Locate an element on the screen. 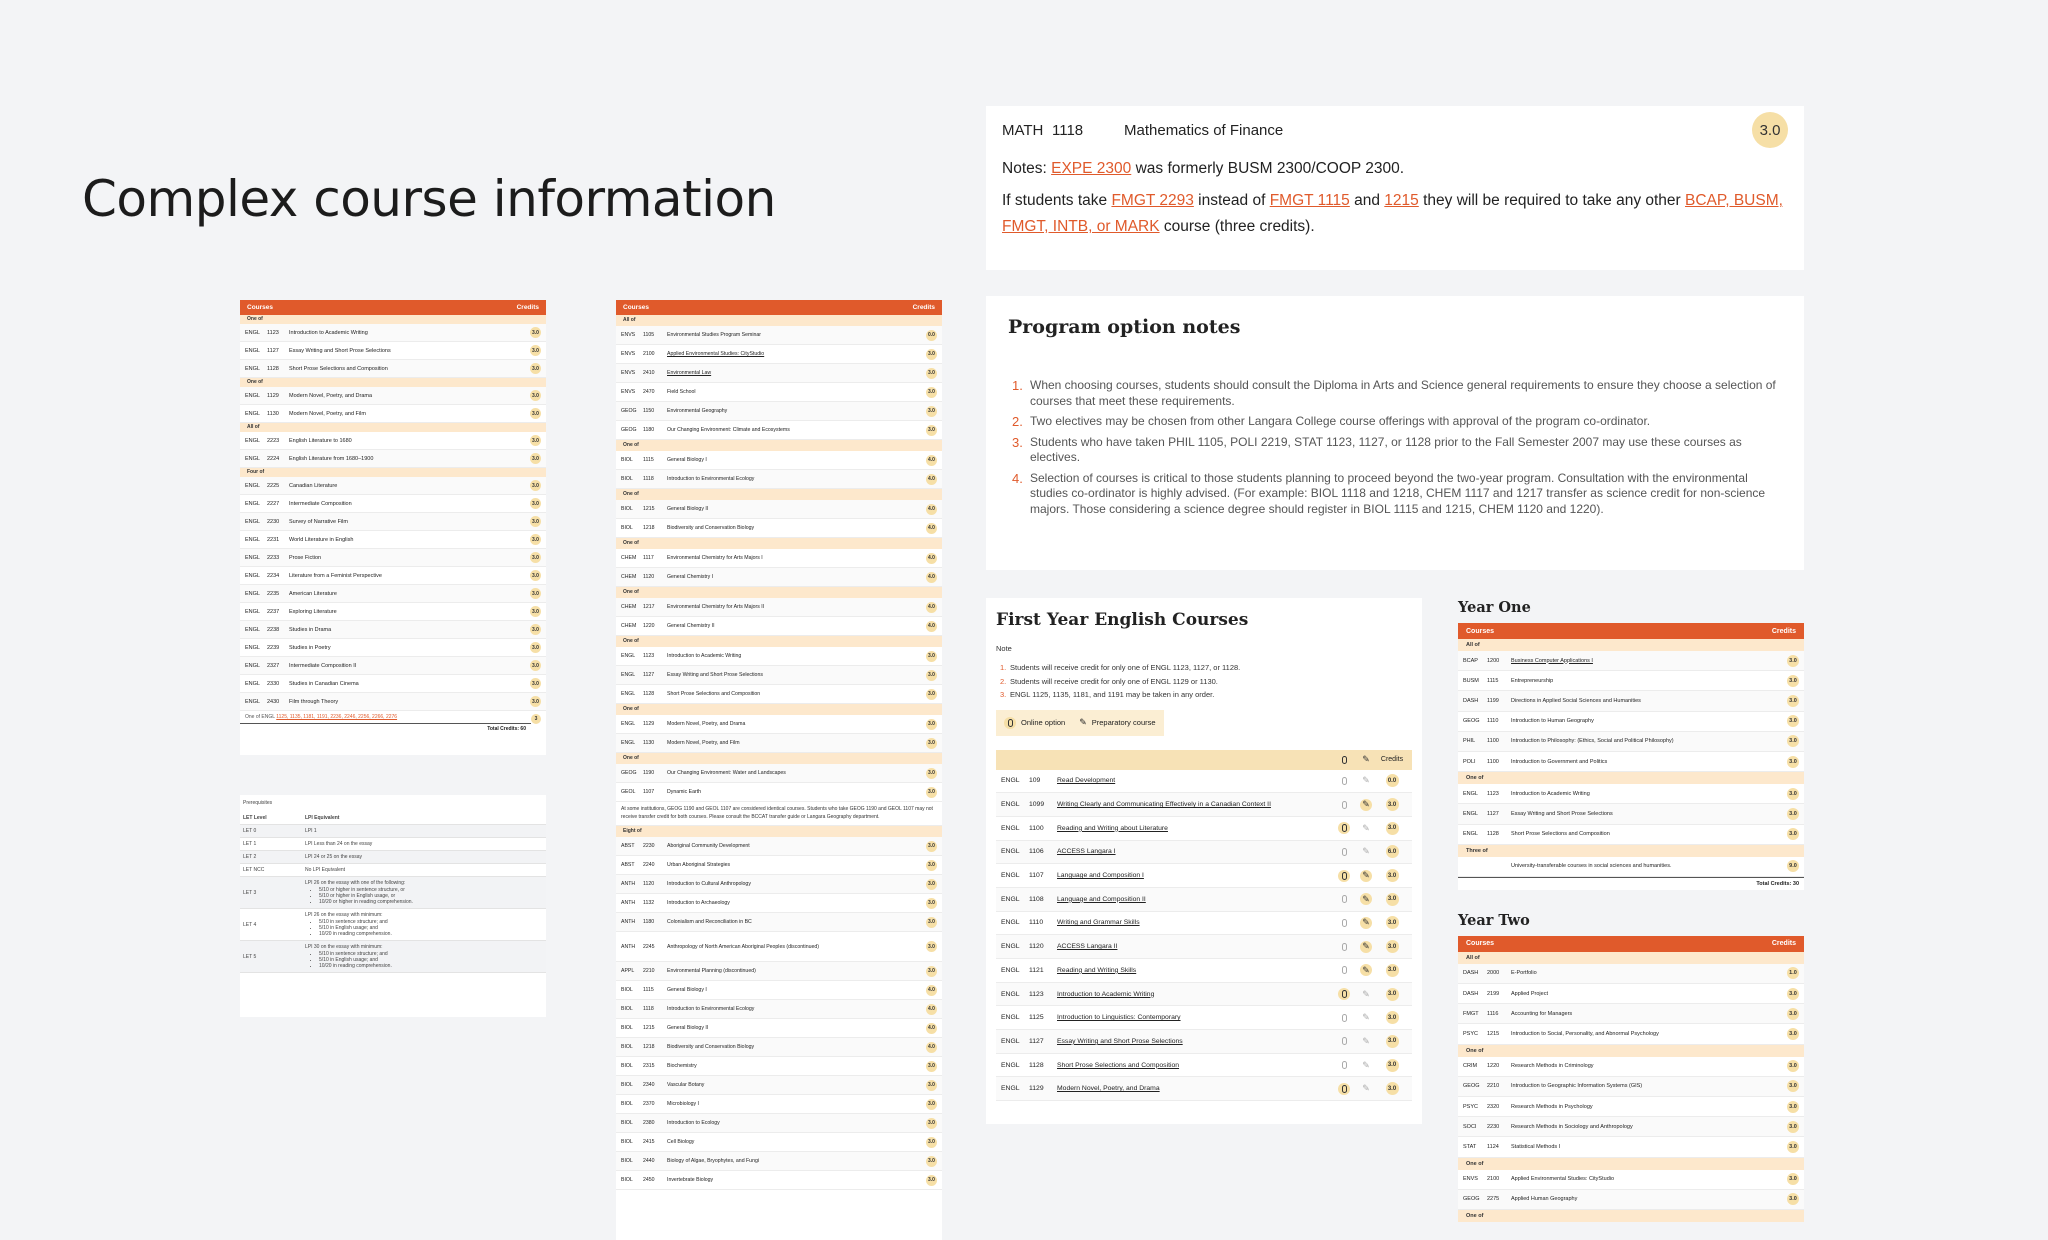 The height and width of the screenshot is (1240, 2048). course-number: 2327 is located at coordinates (273, 665).